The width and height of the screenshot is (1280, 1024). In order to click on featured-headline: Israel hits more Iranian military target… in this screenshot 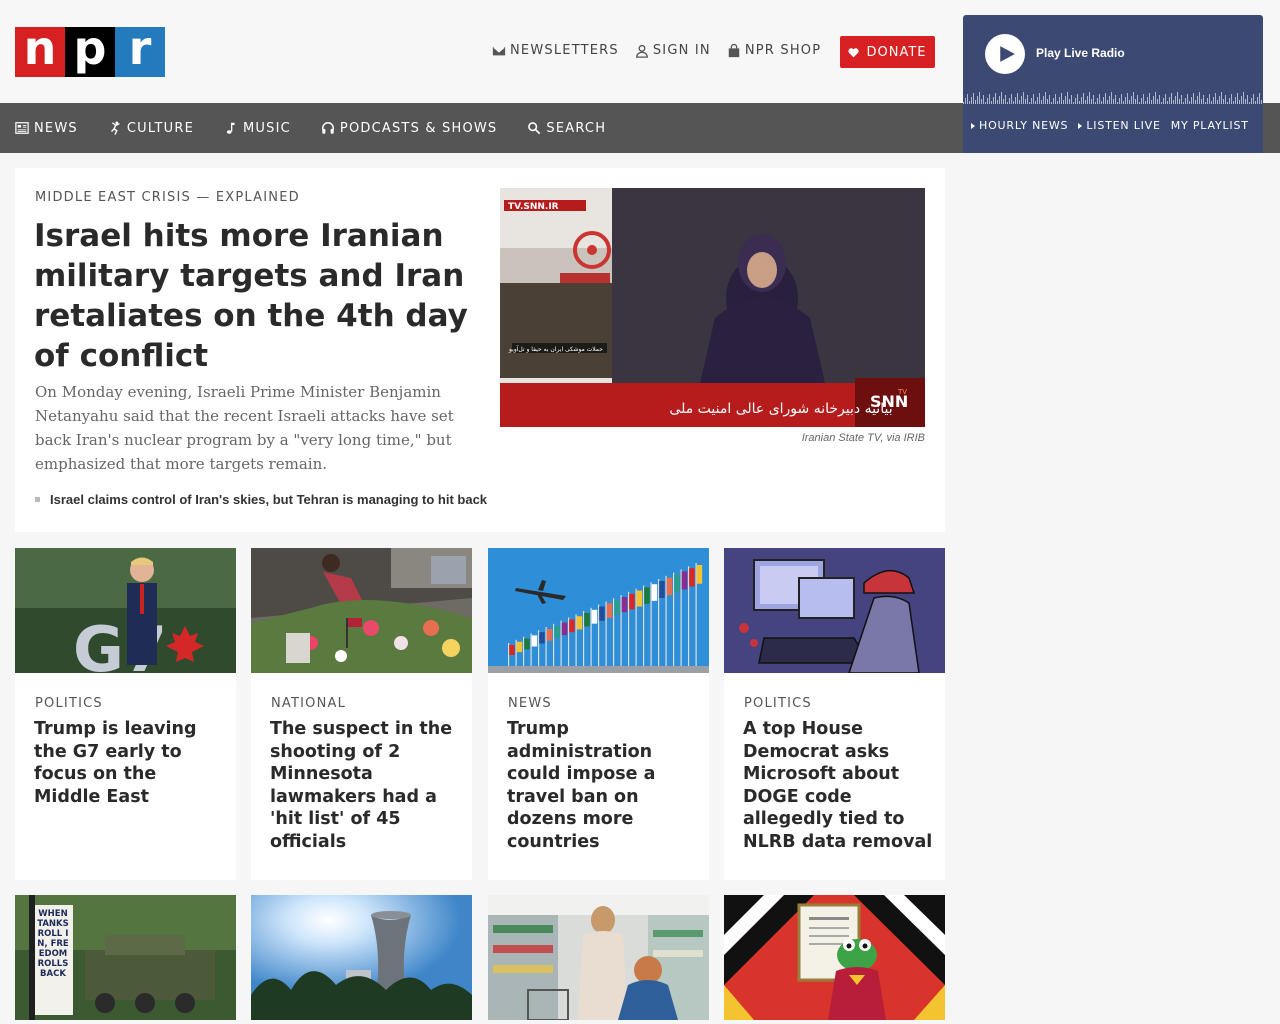, I will do `click(254, 296)`.